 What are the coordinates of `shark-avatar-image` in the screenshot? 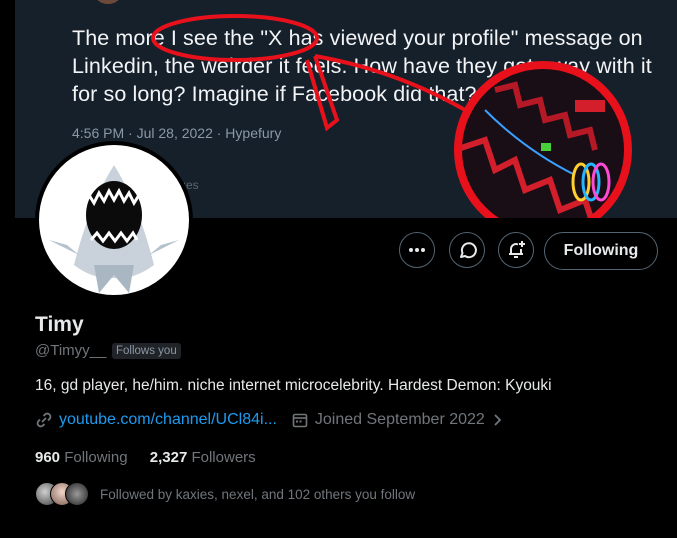 It's located at (114, 229).